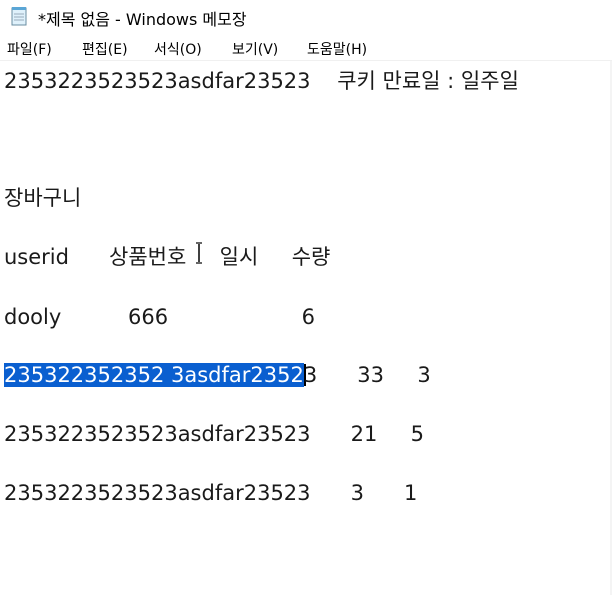 This screenshot has width=612, height=595. Describe the element at coordinates (178, 49) in the screenshot. I see `menu-format: 서식(O)` at that location.